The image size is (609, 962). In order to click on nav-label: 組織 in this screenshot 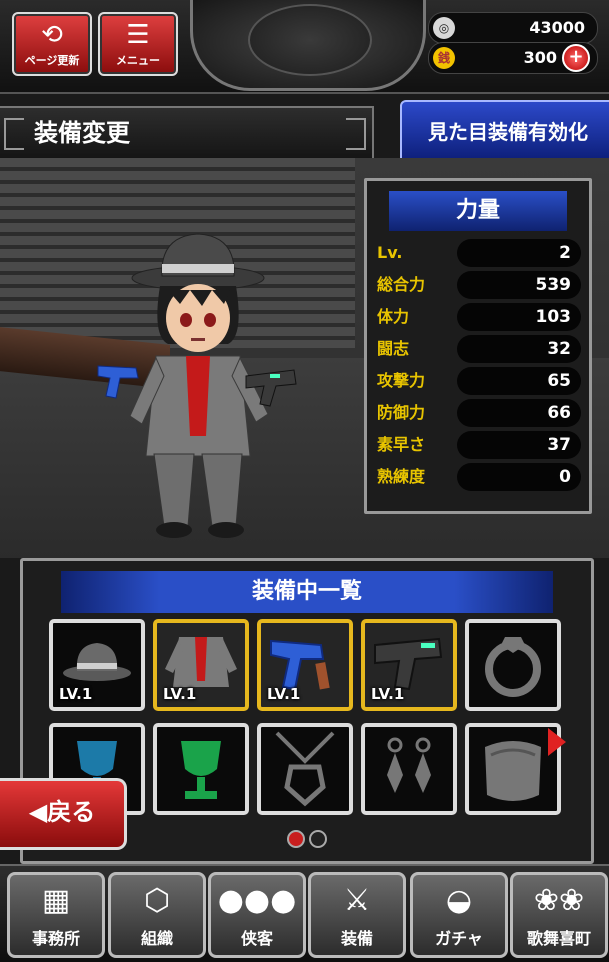, I will do `click(156, 938)`.